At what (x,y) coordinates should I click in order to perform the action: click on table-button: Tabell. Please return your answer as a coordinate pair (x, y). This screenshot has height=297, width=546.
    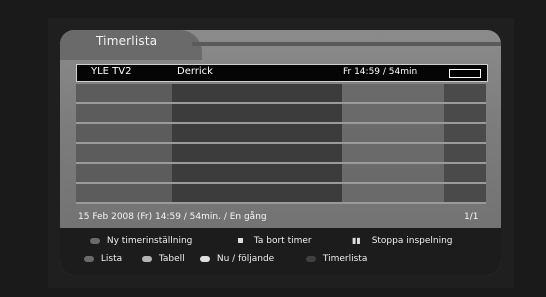
    Looking at the image, I should click on (163, 259).